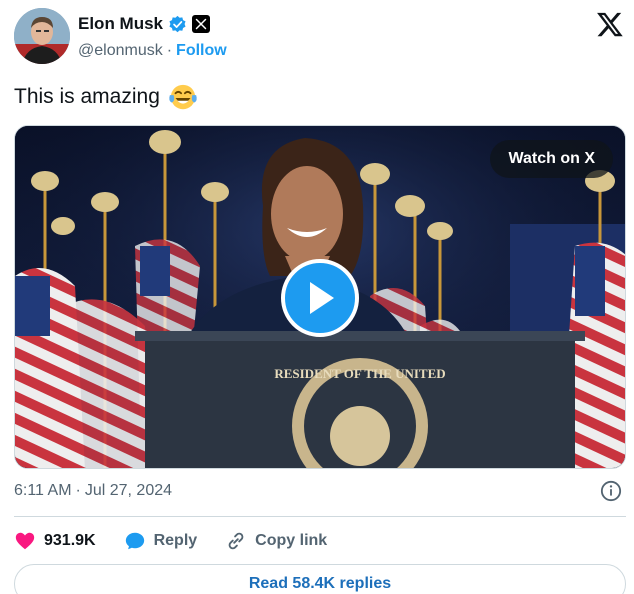 This screenshot has height=594, width=634. Describe the element at coordinates (610, 24) in the screenshot. I see `x-logo-icon` at that location.